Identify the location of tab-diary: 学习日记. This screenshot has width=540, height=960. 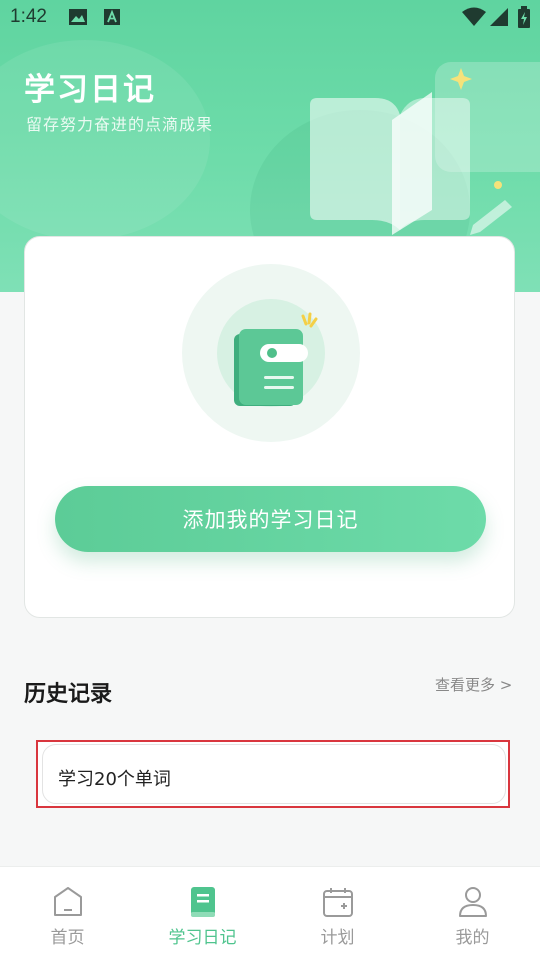
(202, 913).